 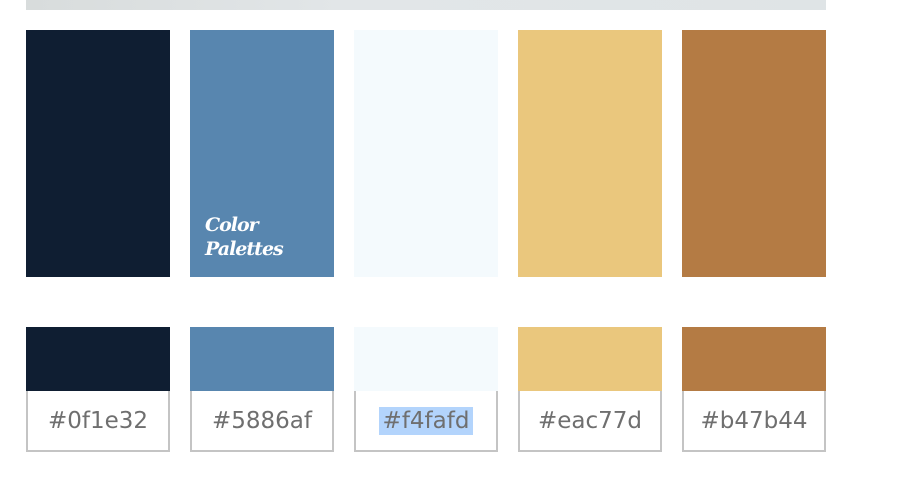 What do you see at coordinates (232, 225) in the screenshot?
I see `logo-line-1: Color` at bounding box center [232, 225].